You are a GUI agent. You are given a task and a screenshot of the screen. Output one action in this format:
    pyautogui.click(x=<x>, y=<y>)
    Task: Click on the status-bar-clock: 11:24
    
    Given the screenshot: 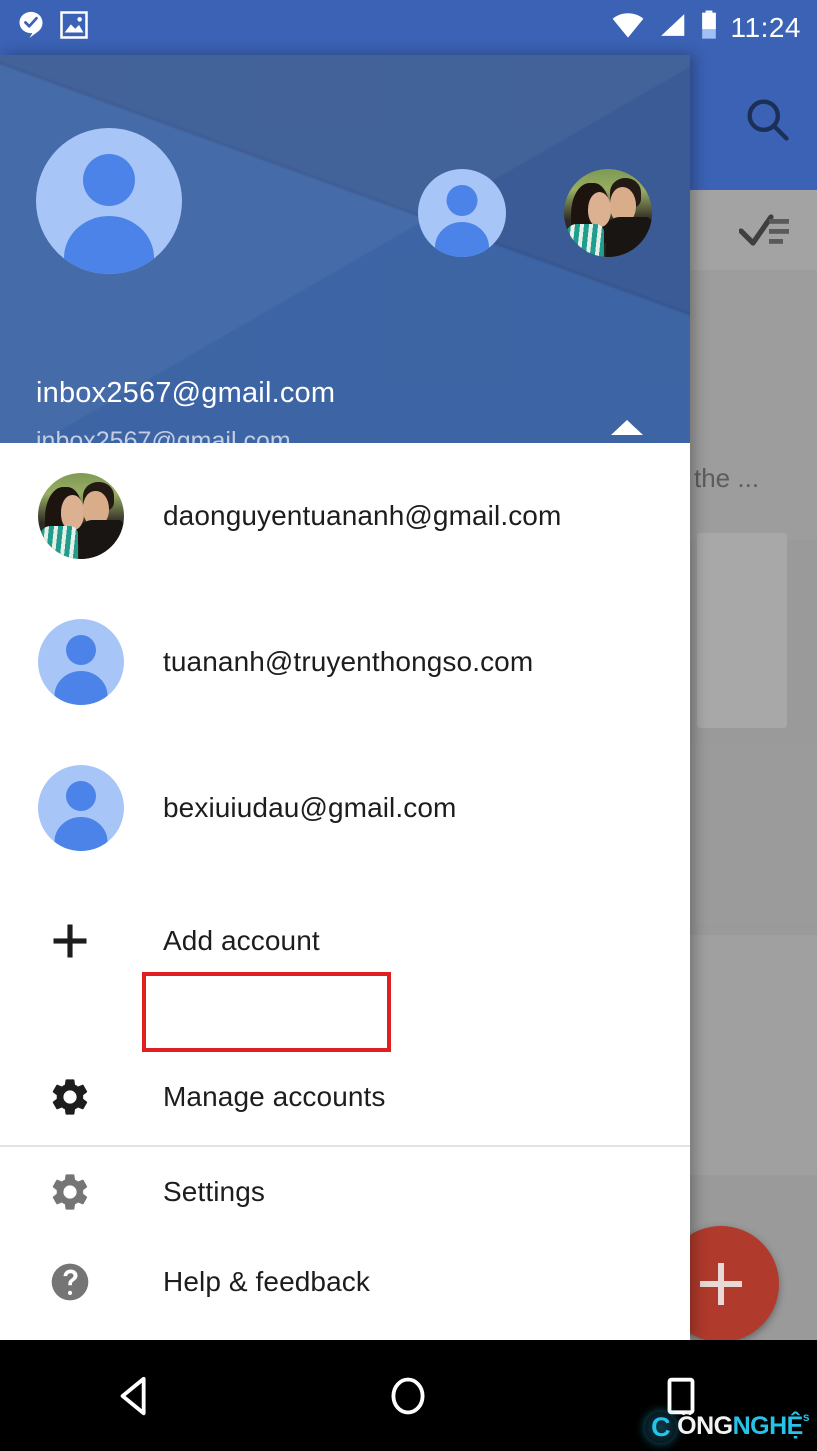 What is the action you would take?
    pyautogui.click(x=765, y=27)
    